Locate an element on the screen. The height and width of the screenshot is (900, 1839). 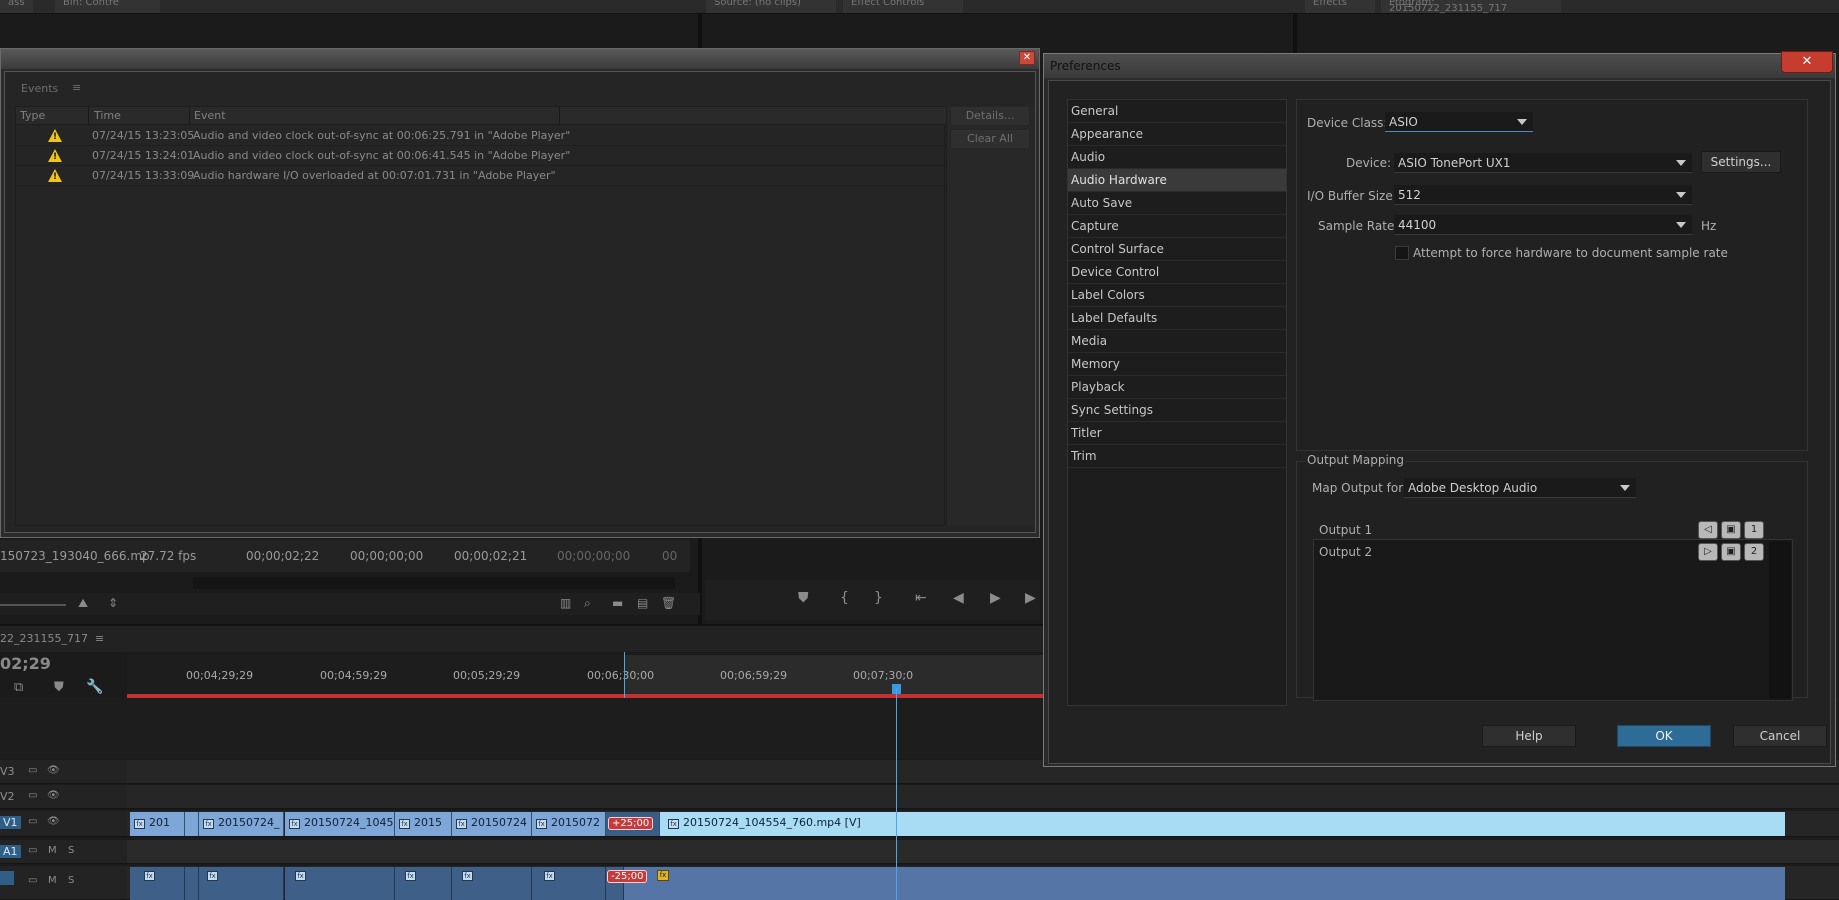
category-memory: Memory is located at coordinates (1177, 364).